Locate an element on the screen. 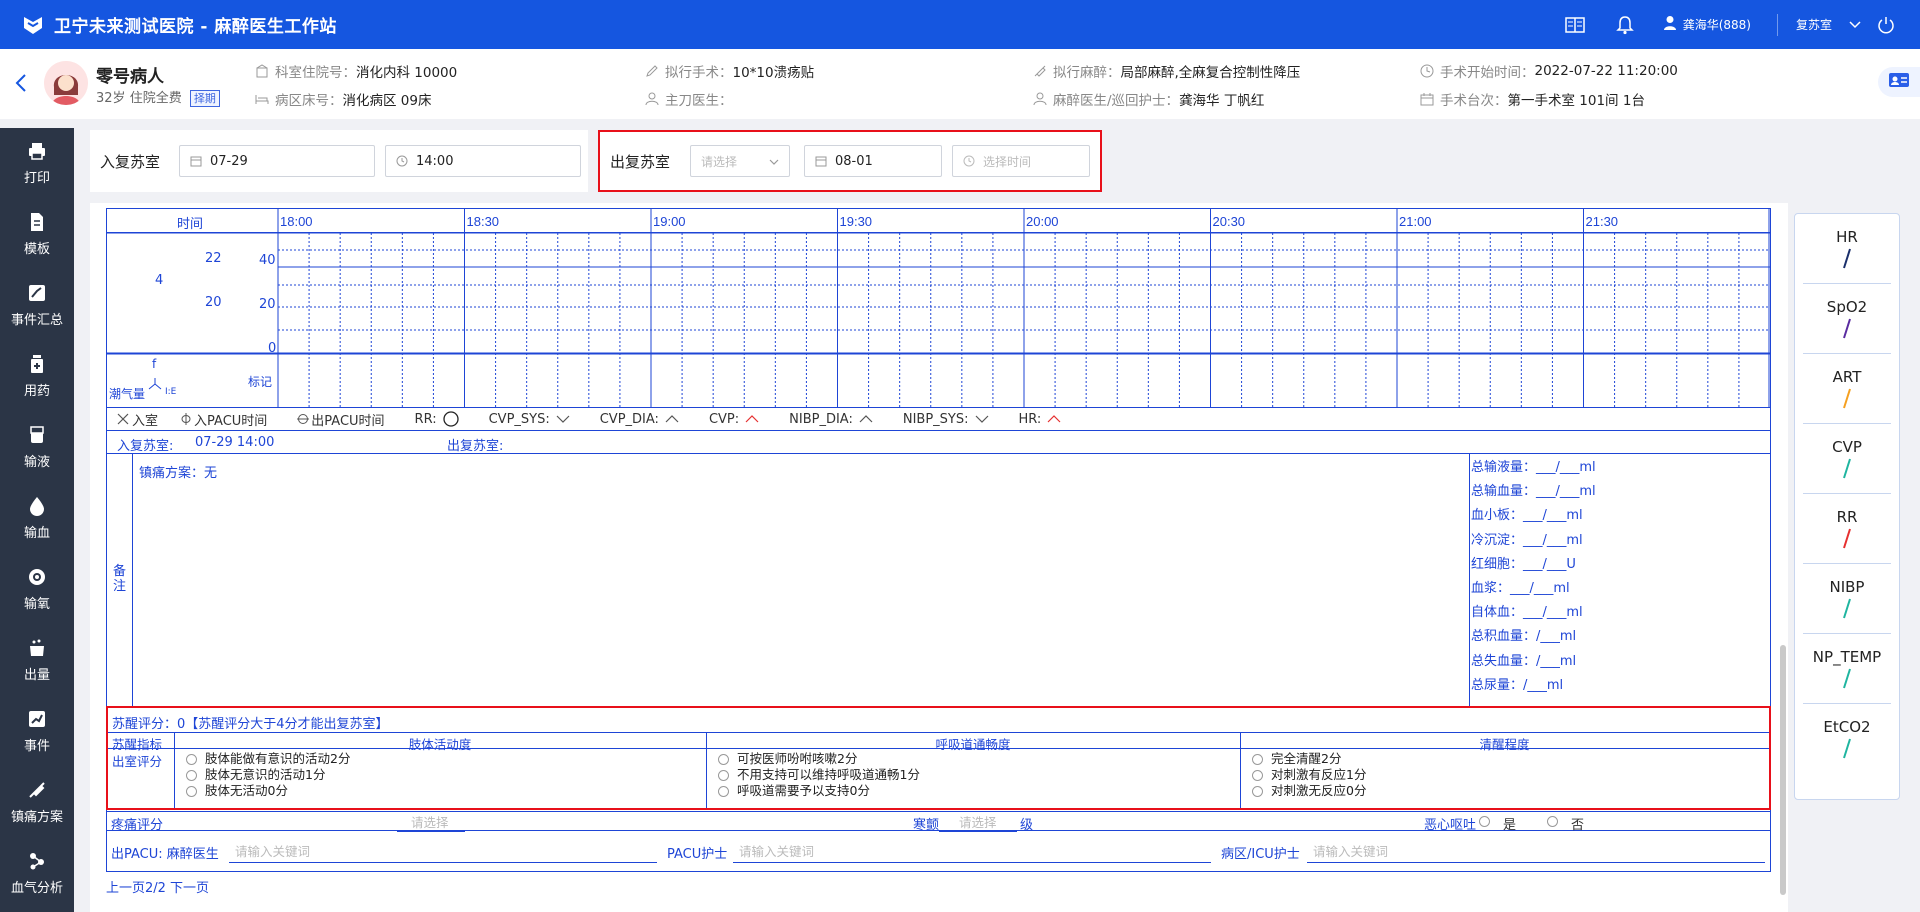 The image size is (1920, 912). legend-entry: RR: is located at coordinates (437, 419).